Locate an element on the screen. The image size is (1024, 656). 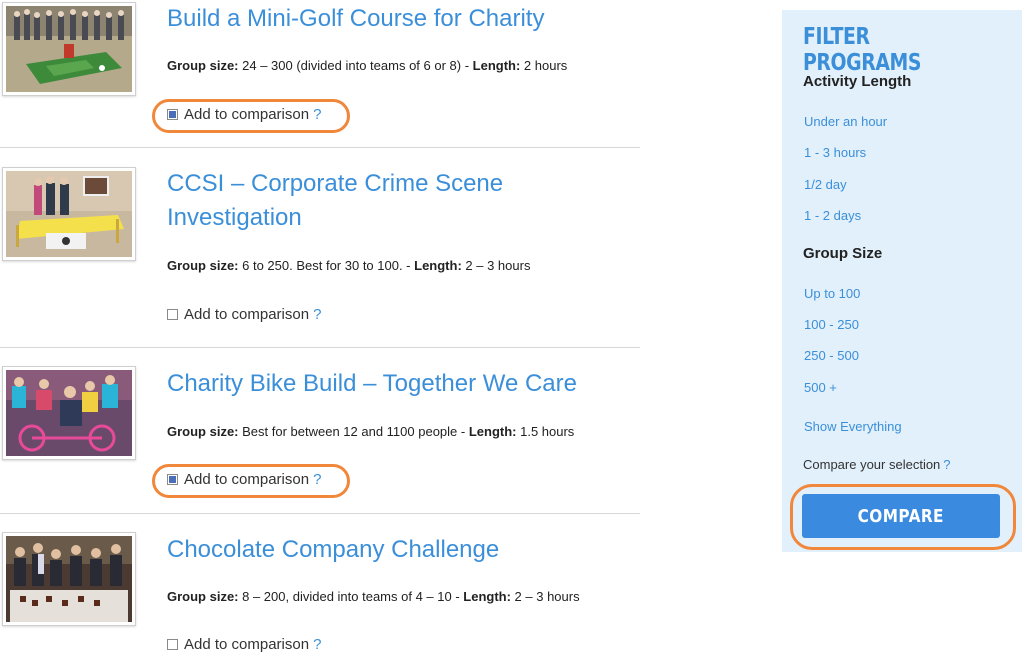
compare-button: COMPARE is located at coordinates (901, 516).